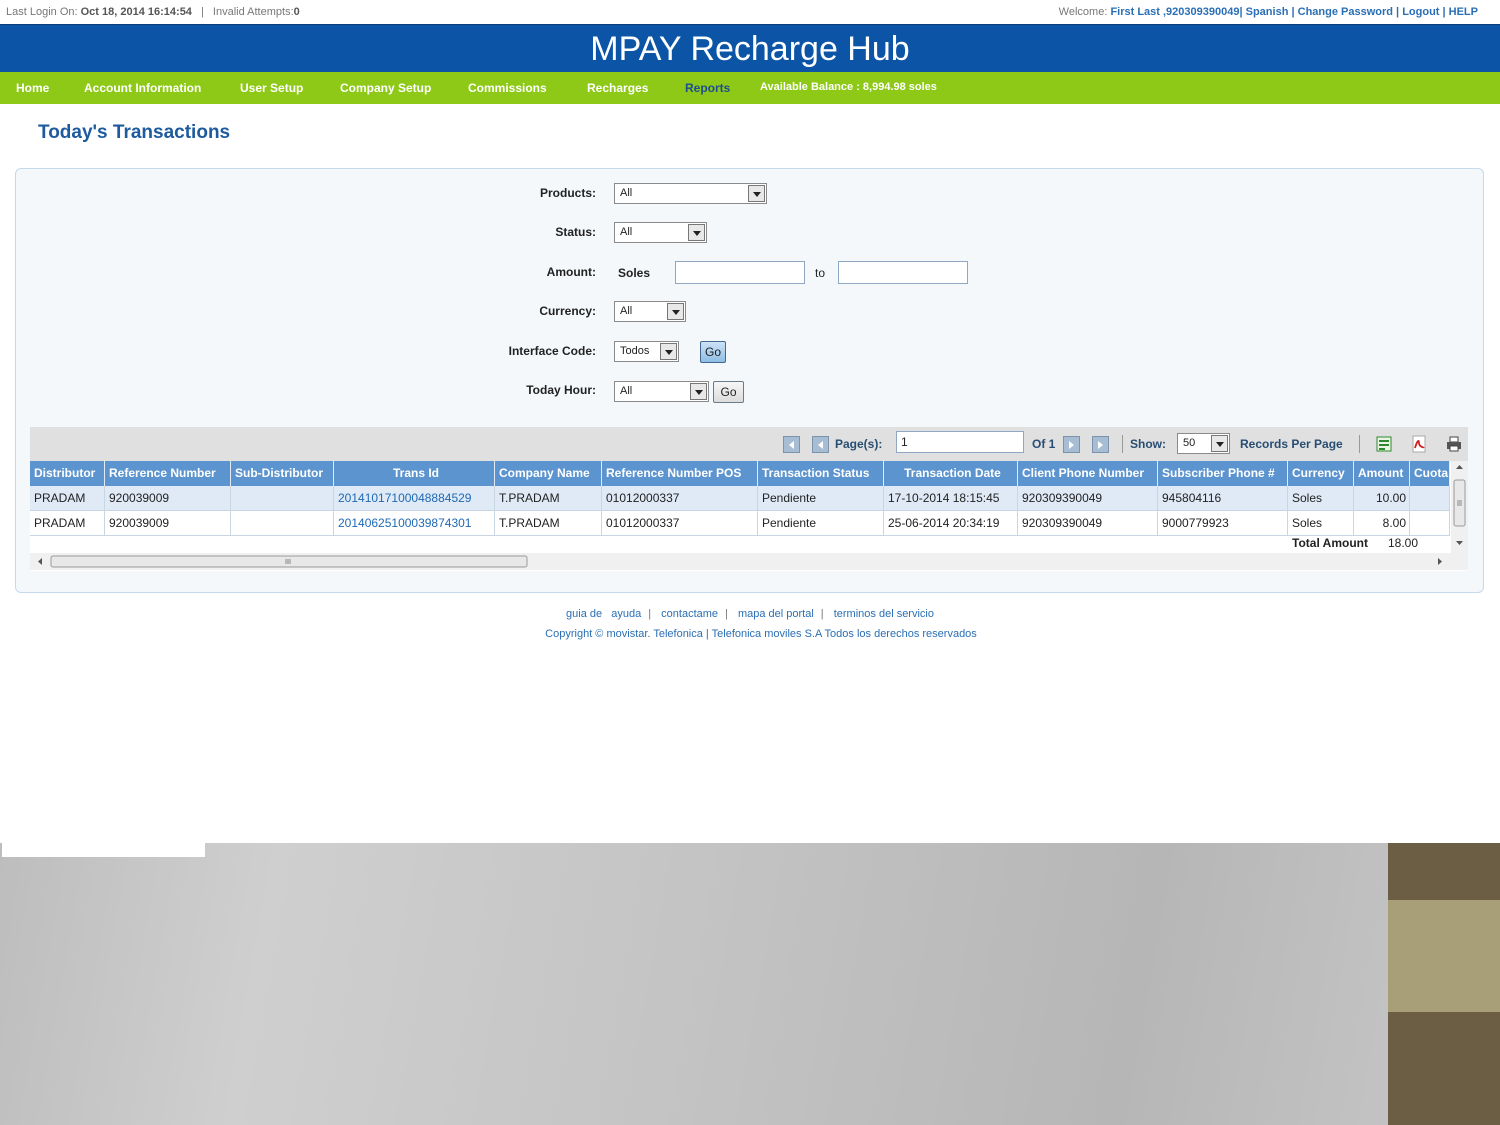 The height and width of the screenshot is (1125, 1500). I want to click on col-currency: Currency, so click(1321, 473).